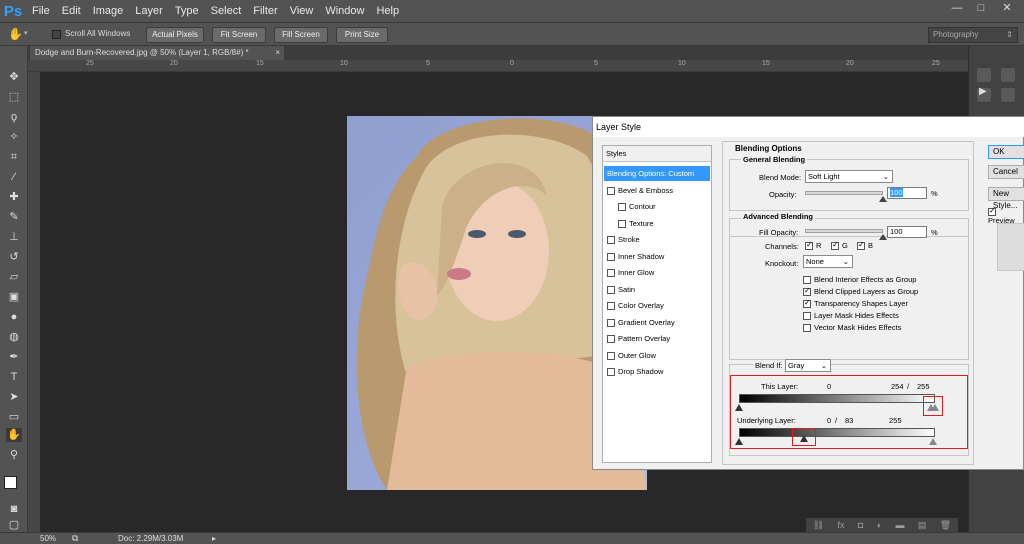 This screenshot has width=1024, height=544. What do you see at coordinates (657, 305) in the screenshot?
I see `style-item-color-overlay: Color Overlay` at bounding box center [657, 305].